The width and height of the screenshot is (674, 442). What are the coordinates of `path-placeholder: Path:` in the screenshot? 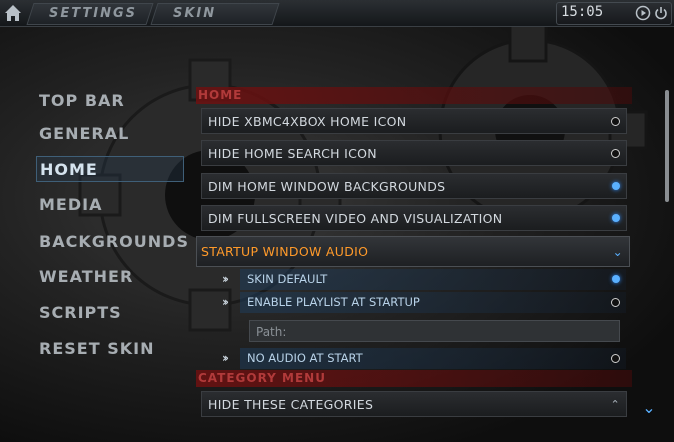 It's located at (271, 332).